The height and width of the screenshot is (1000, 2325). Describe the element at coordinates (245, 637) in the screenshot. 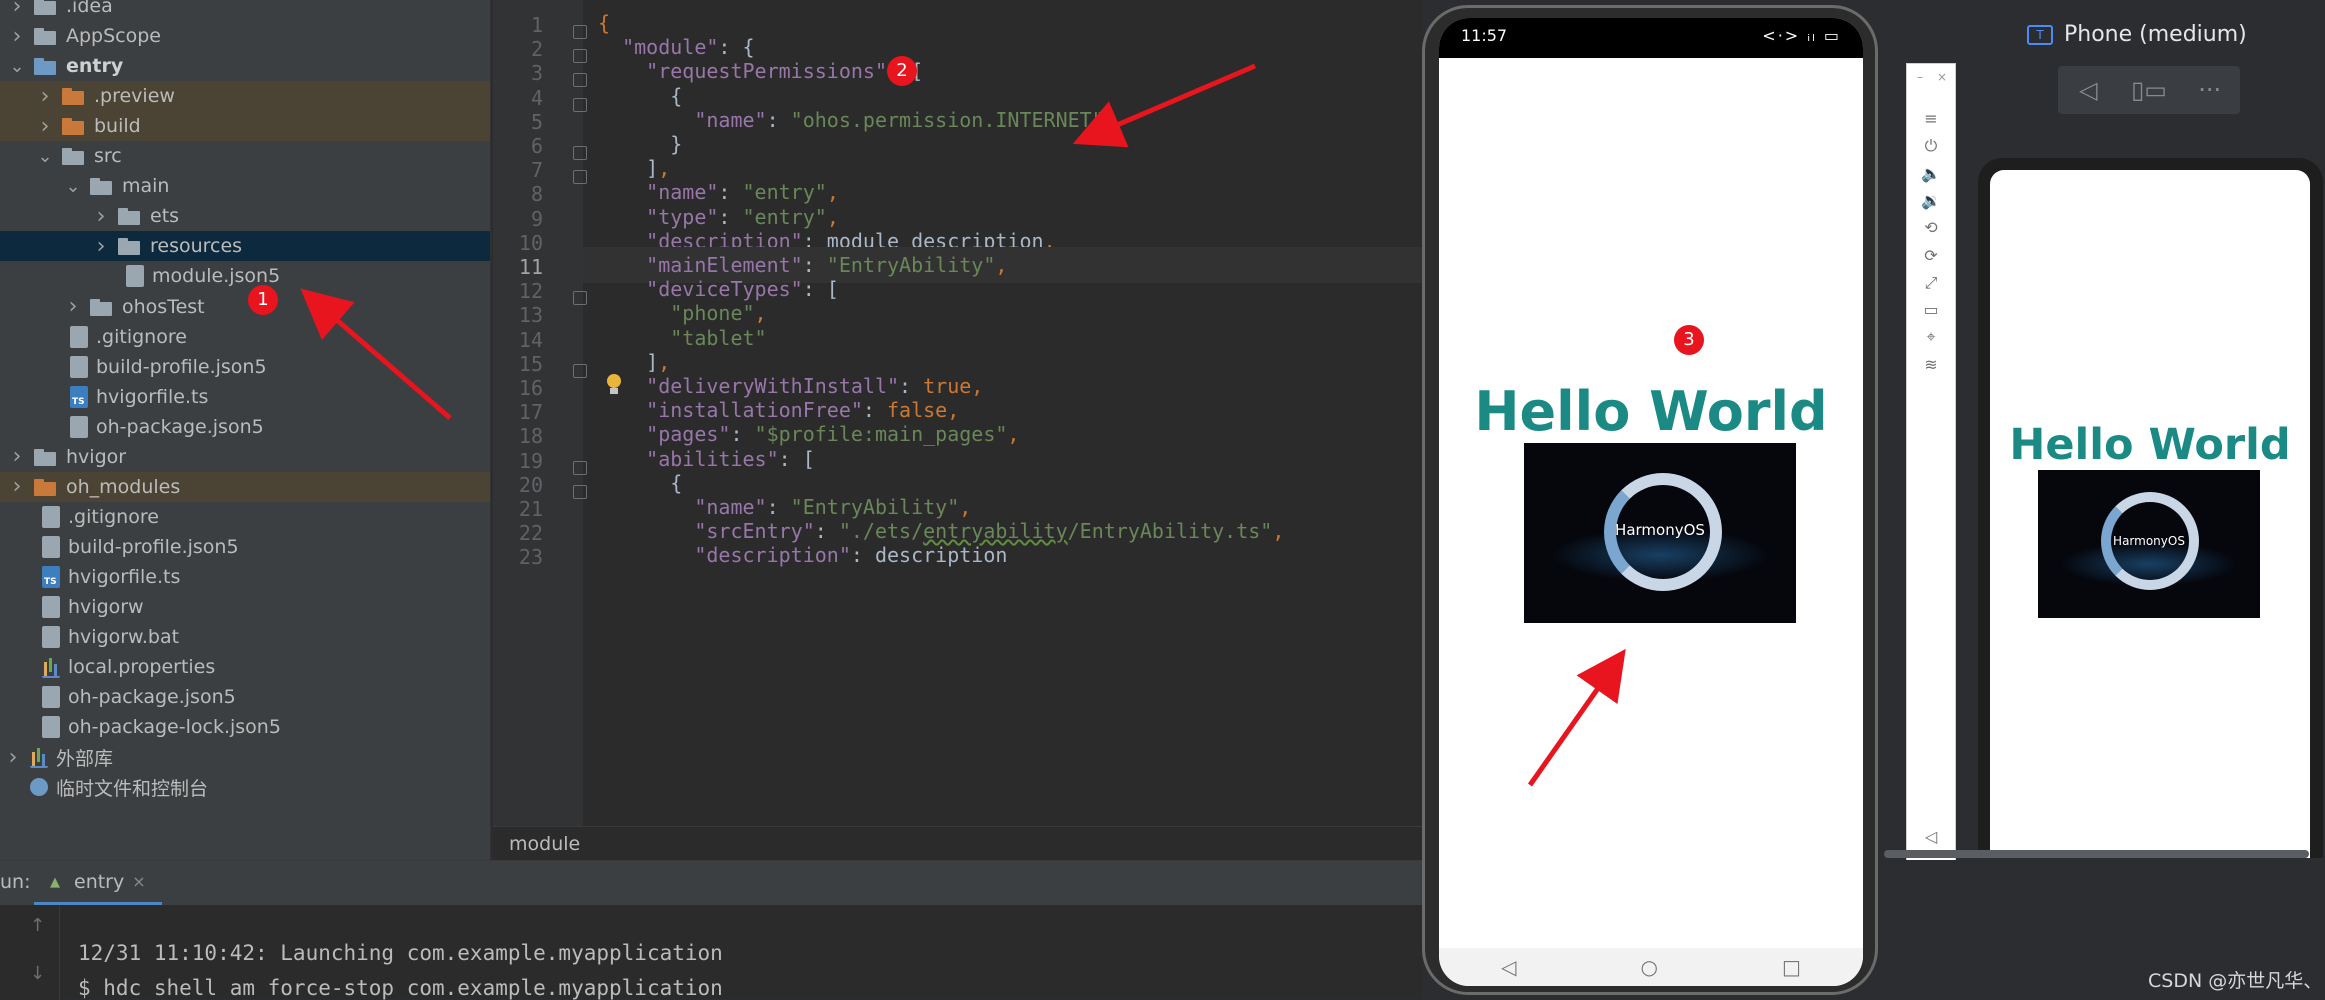

I see `tree-item: hvigorw.bat` at that location.